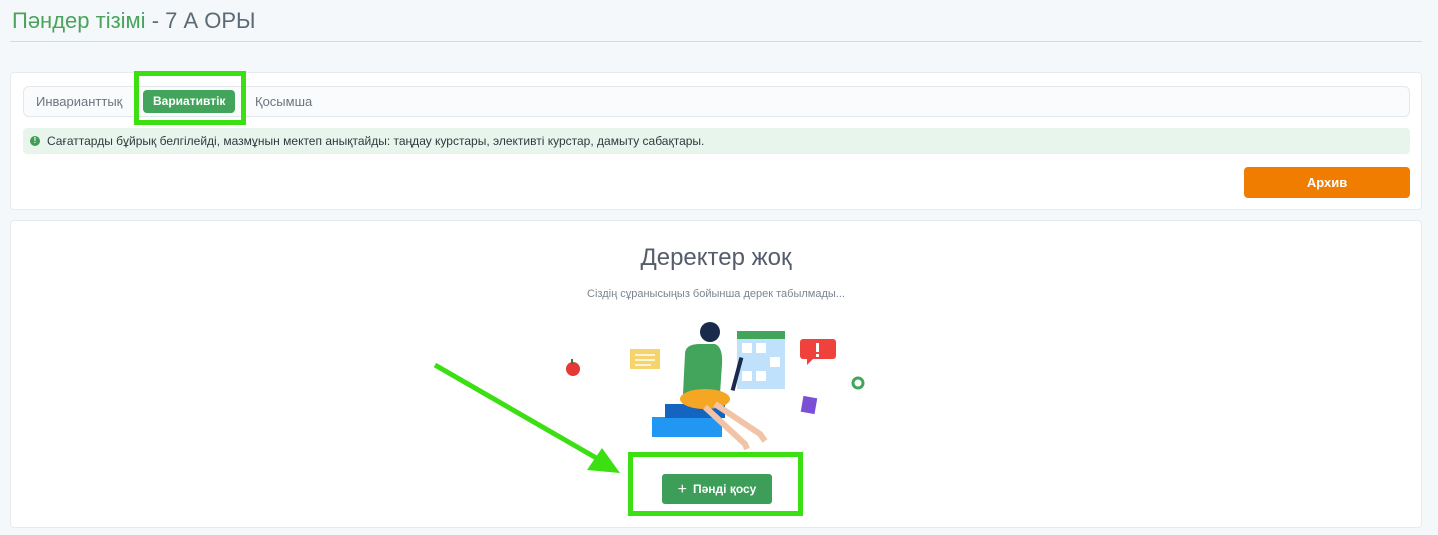 The image size is (1438, 535). Describe the element at coordinates (687, 427) in the screenshot. I see `books-stack` at that location.